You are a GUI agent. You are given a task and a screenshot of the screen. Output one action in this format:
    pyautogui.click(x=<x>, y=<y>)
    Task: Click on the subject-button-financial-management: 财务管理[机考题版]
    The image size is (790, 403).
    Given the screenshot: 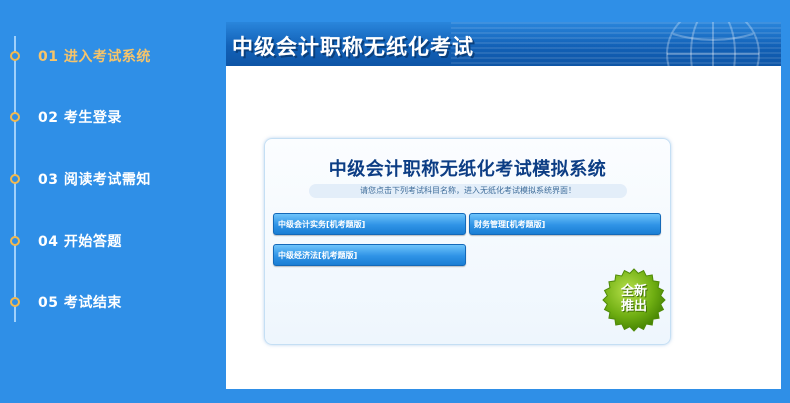 What is the action you would take?
    pyautogui.click(x=565, y=224)
    